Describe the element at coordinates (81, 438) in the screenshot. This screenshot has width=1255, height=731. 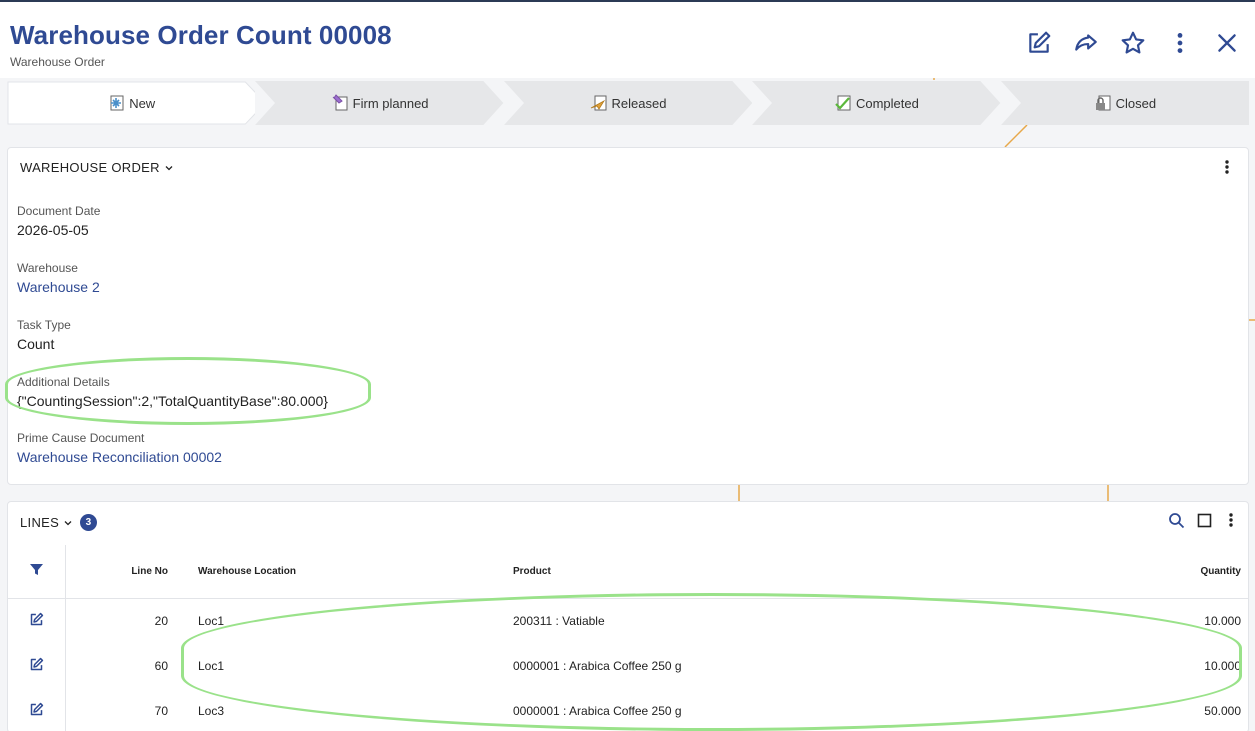
I see `field-label: Prime Cause Document` at that location.